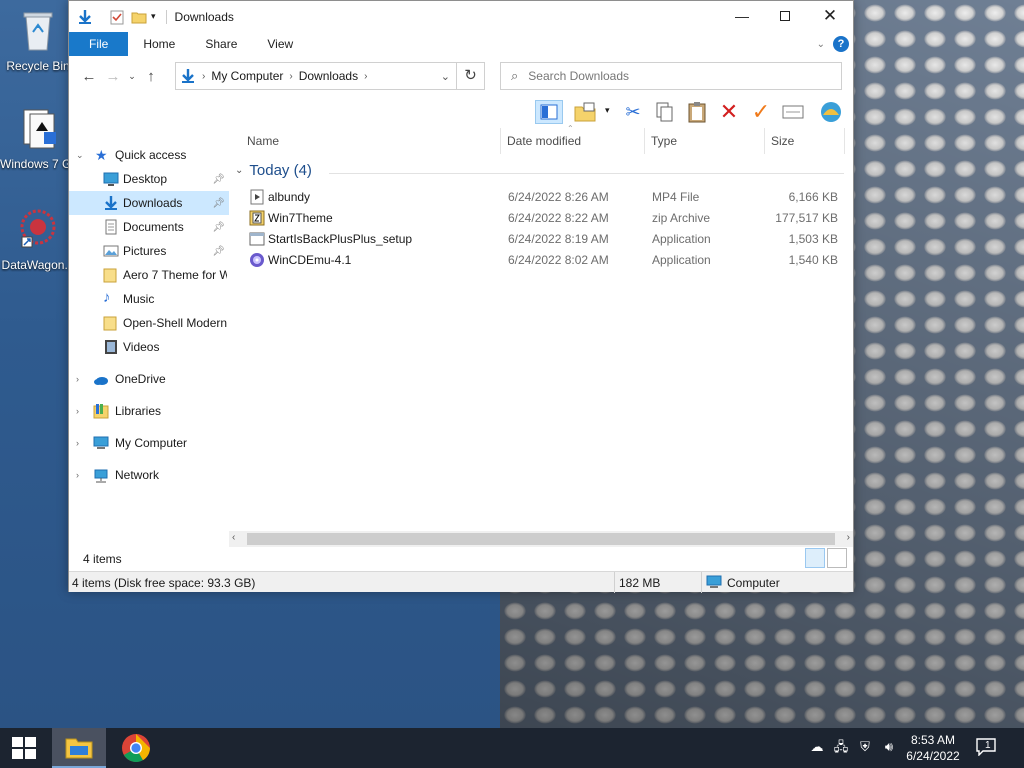  I want to click on help-icon: ?, so click(841, 44).